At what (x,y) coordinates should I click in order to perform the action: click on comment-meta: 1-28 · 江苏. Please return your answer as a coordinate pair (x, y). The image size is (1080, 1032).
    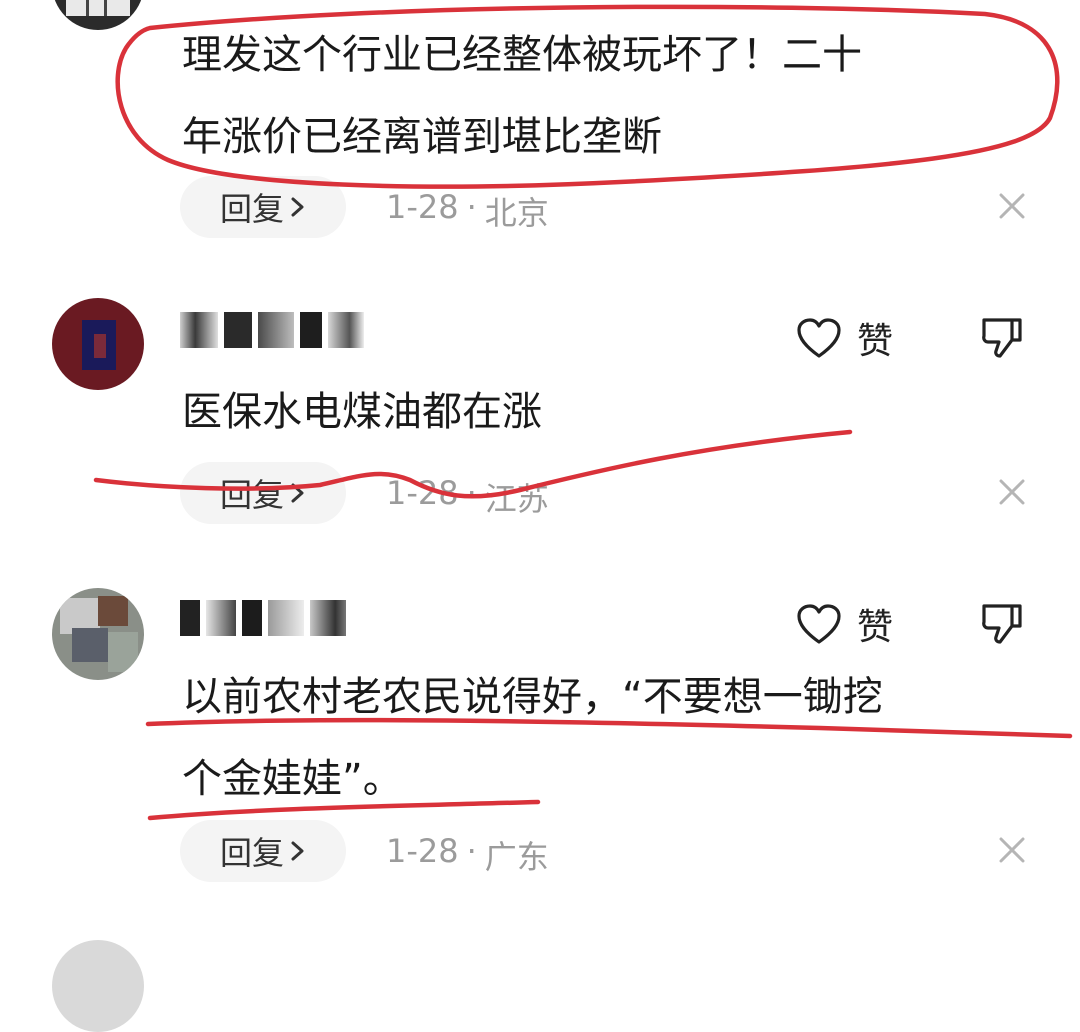
    Looking at the image, I should click on (467, 497).